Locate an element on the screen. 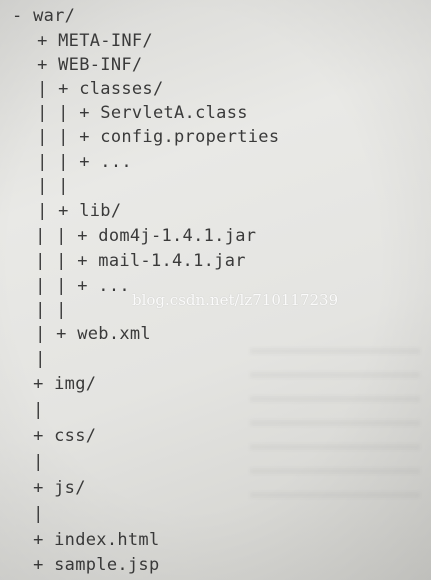 This screenshot has width=431, height=580. tree-line-dom4j: | | + dom4j-1.4.1.jar is located at coordinates (135, 236).